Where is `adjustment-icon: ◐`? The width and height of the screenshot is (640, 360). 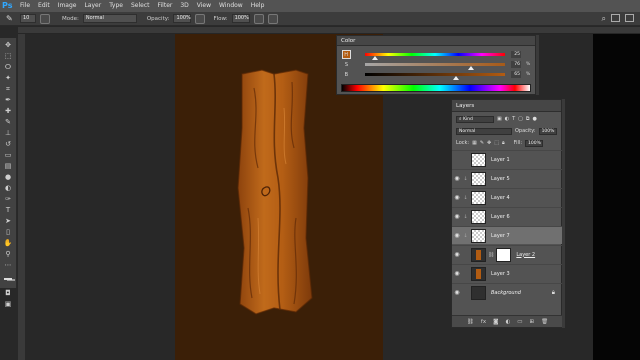 adjustment-icon: ◐ is located at coordinates (507, 322).